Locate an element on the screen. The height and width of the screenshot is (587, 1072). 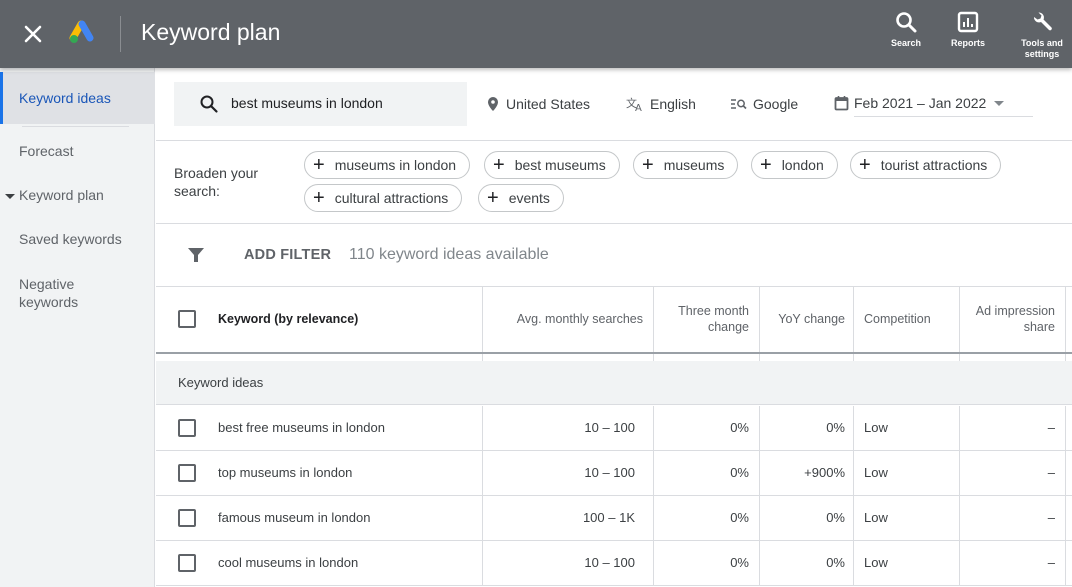
keyword-text: best free museums in london is located at coordinates (301, 427).